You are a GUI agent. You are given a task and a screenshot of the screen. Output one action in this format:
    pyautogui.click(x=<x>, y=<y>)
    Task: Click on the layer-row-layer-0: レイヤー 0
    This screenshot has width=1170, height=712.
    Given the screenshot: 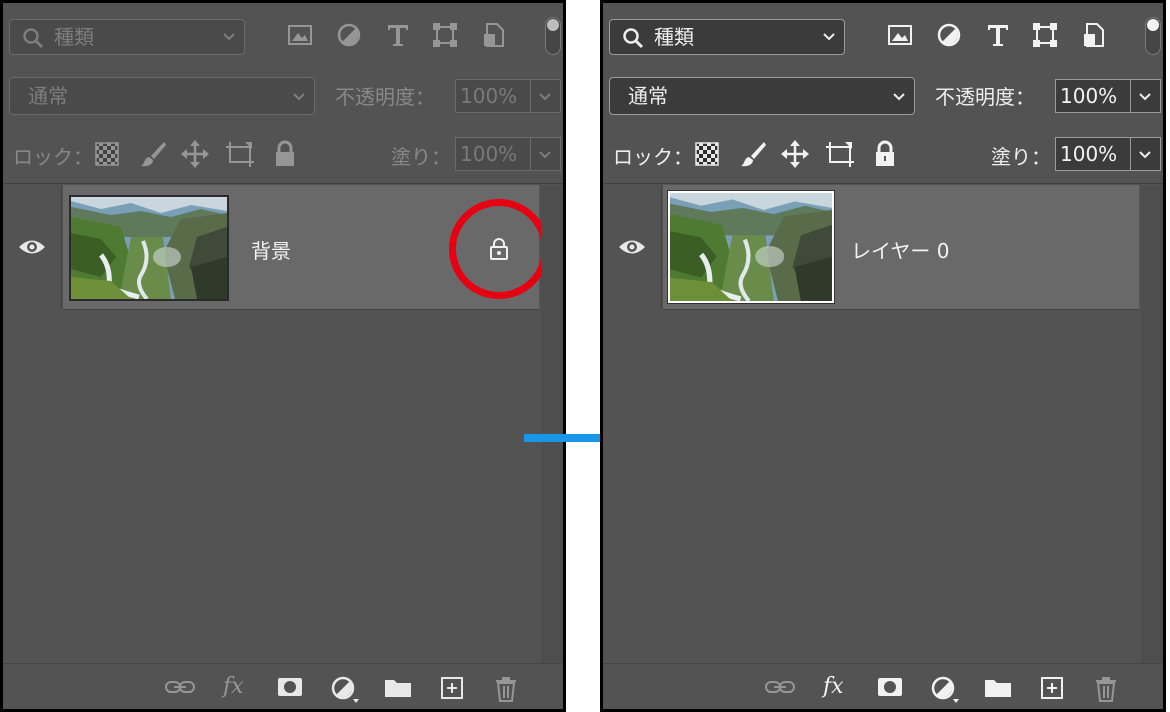 What is the action you would take?
    pyautogui.click(x=901, y=247)
    